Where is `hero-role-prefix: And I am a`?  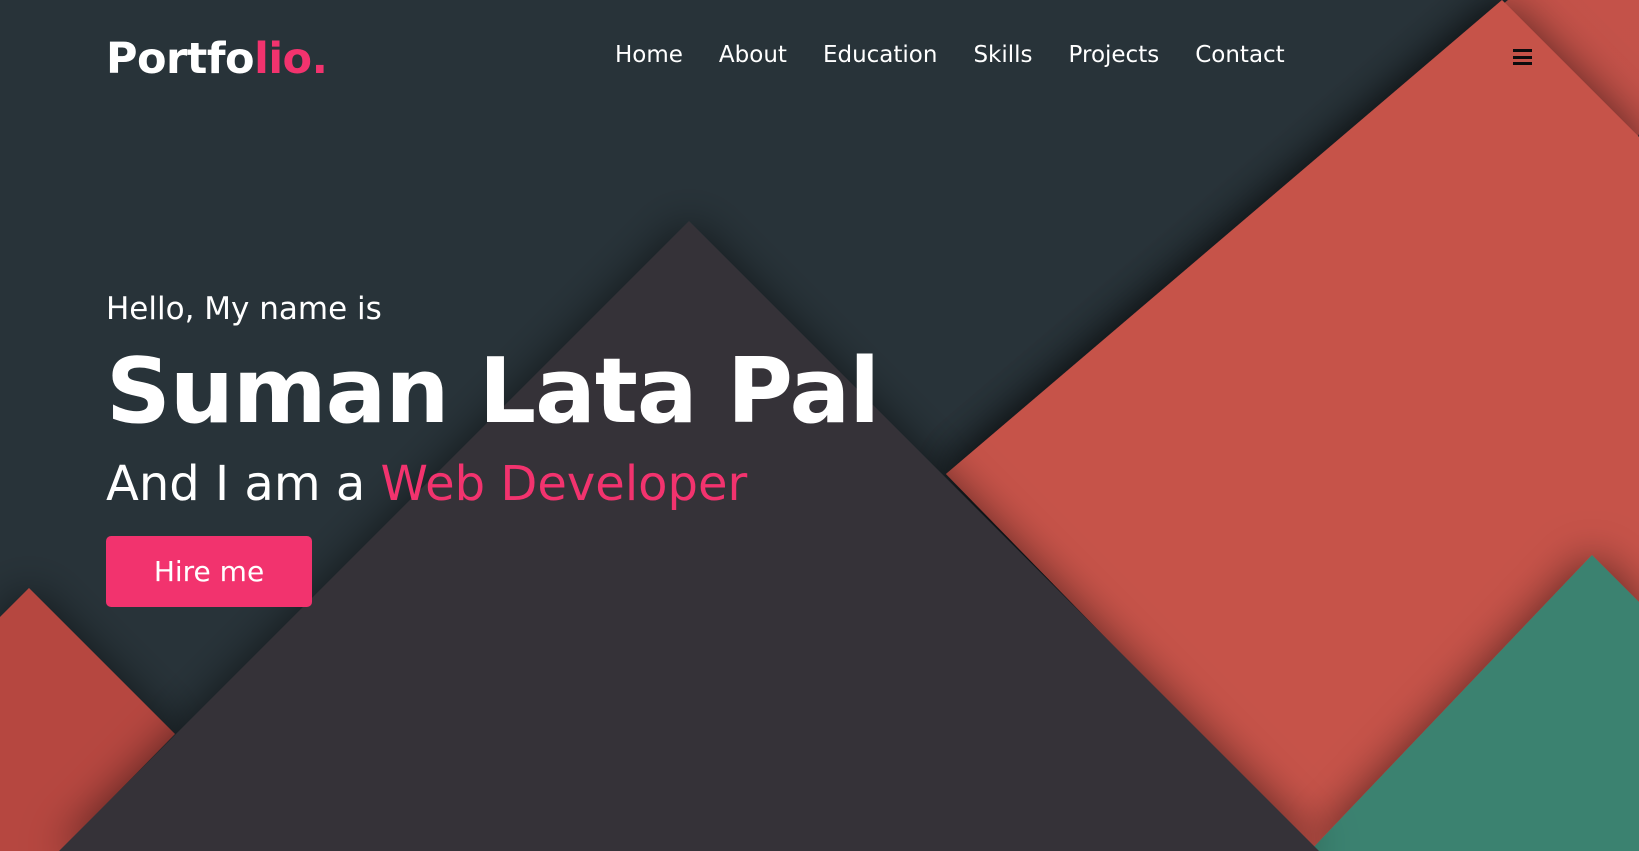
hero-role-prefix: And I am a is located at coordinates (243, 484).